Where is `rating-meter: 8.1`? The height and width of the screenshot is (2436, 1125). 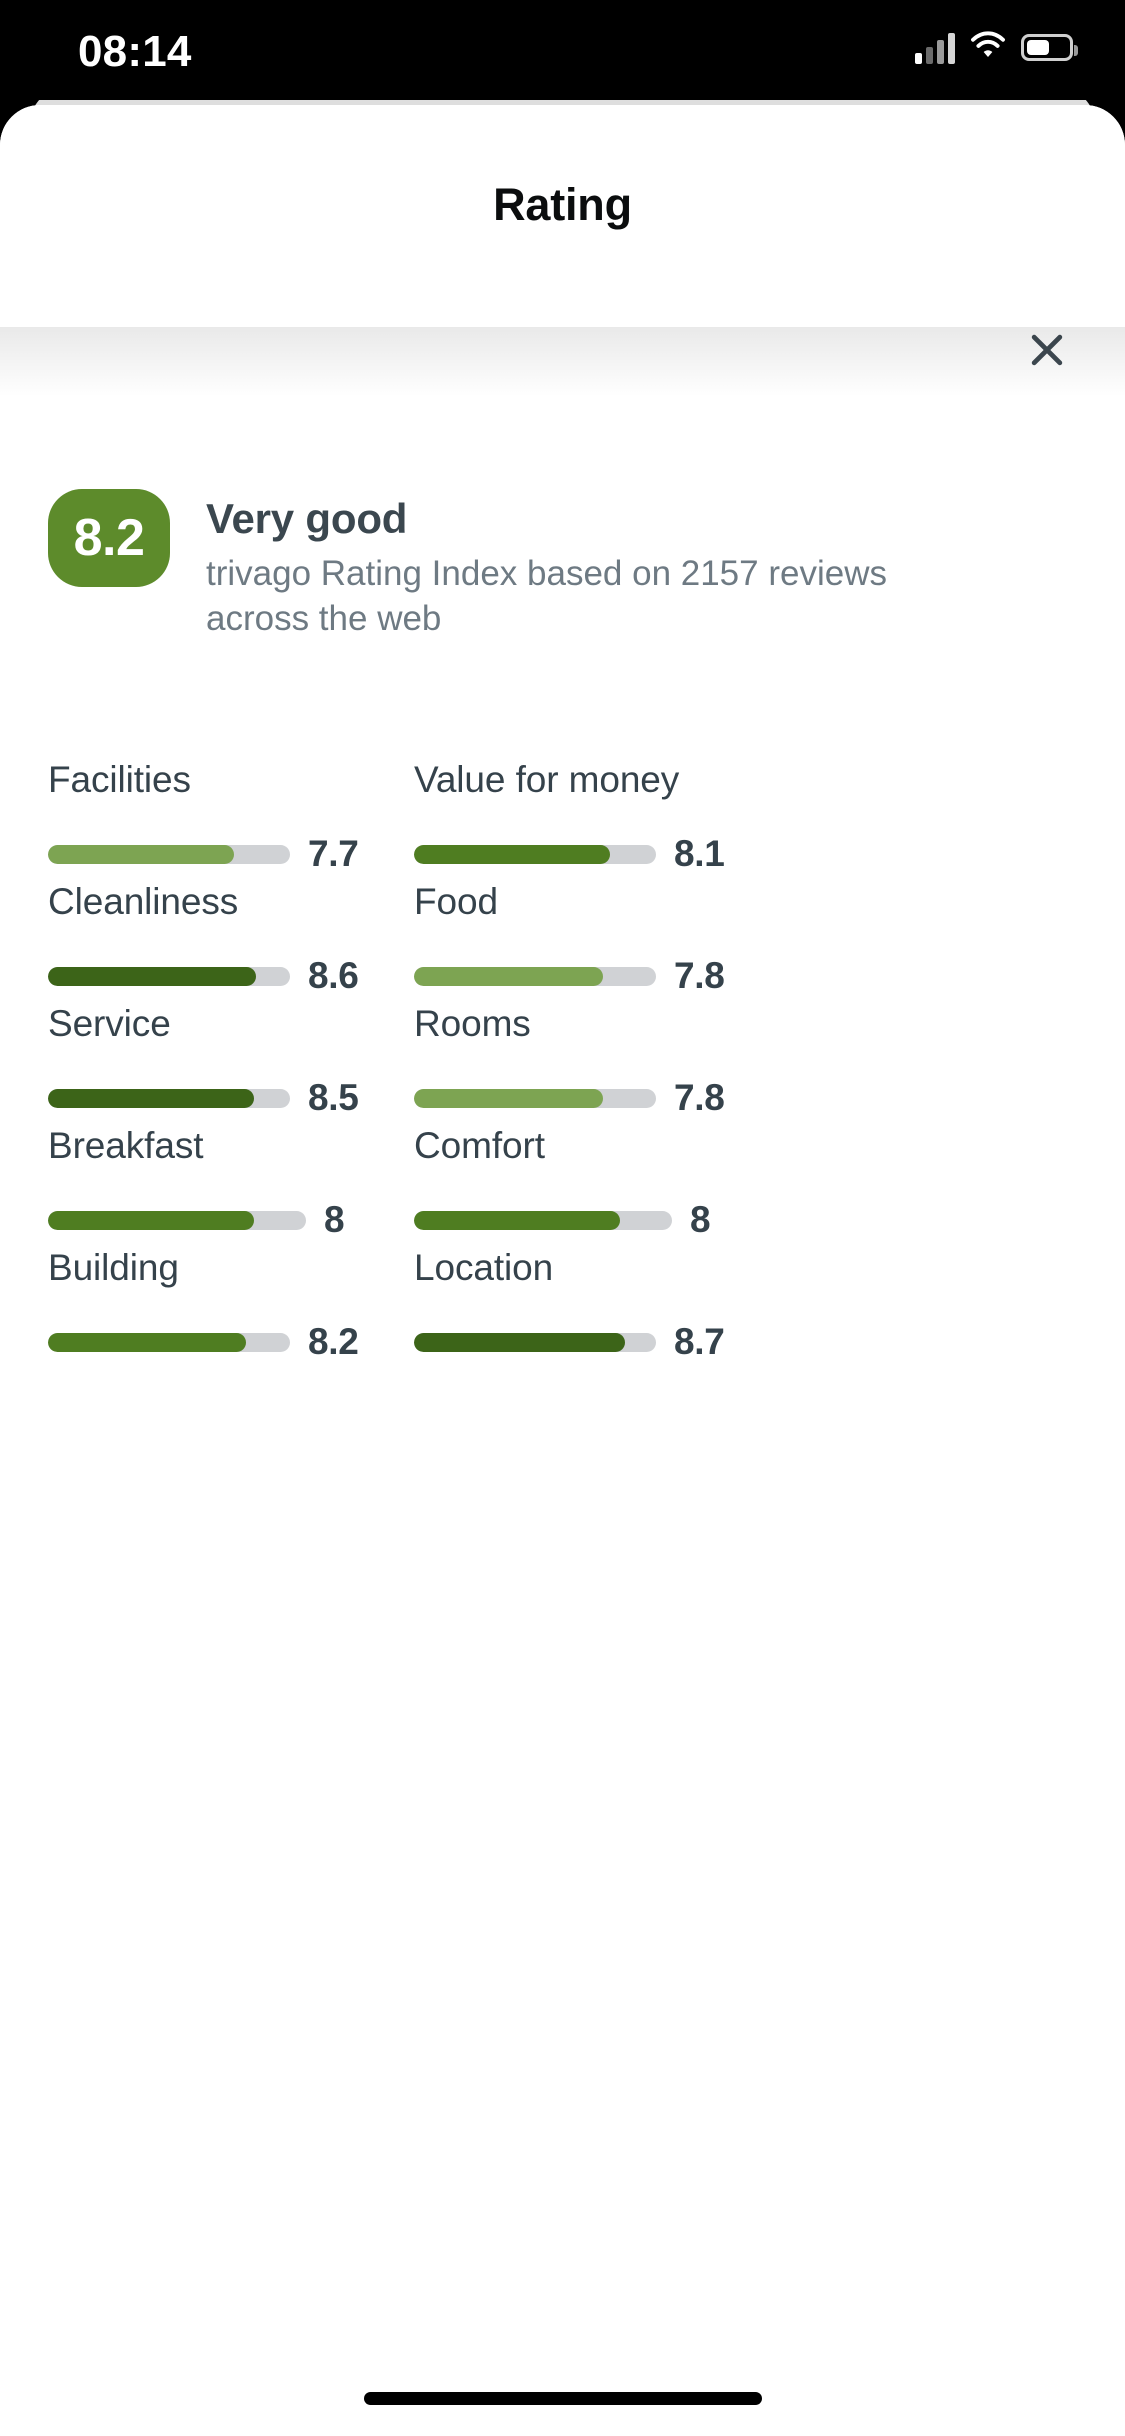 rating-meter: 8.1 is located at coordinates (597, 854).